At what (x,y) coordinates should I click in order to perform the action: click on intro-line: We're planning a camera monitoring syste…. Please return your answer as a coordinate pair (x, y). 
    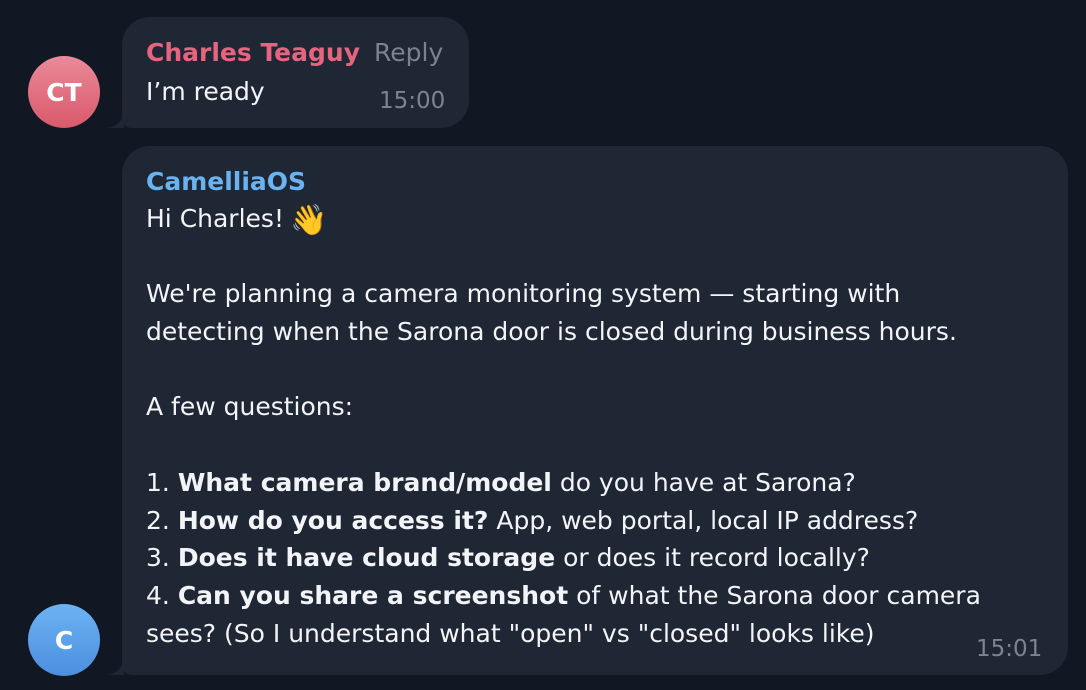
    Looking at the image, I should click on (523, 294).